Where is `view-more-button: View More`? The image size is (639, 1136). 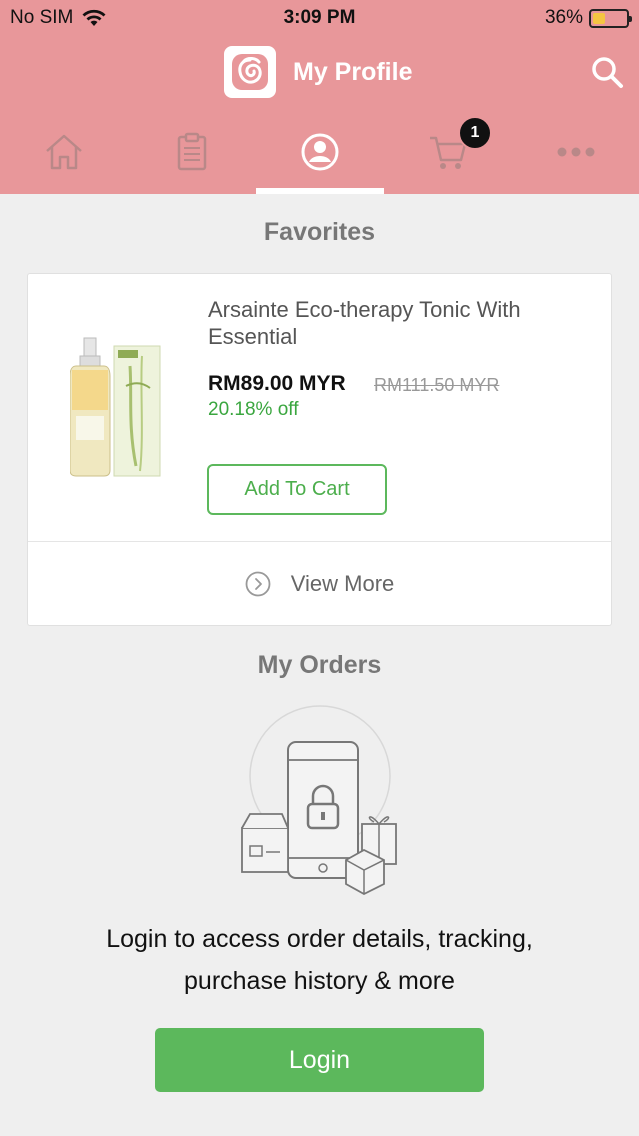 view-more-button: View More is located at coordinates (319, 584).